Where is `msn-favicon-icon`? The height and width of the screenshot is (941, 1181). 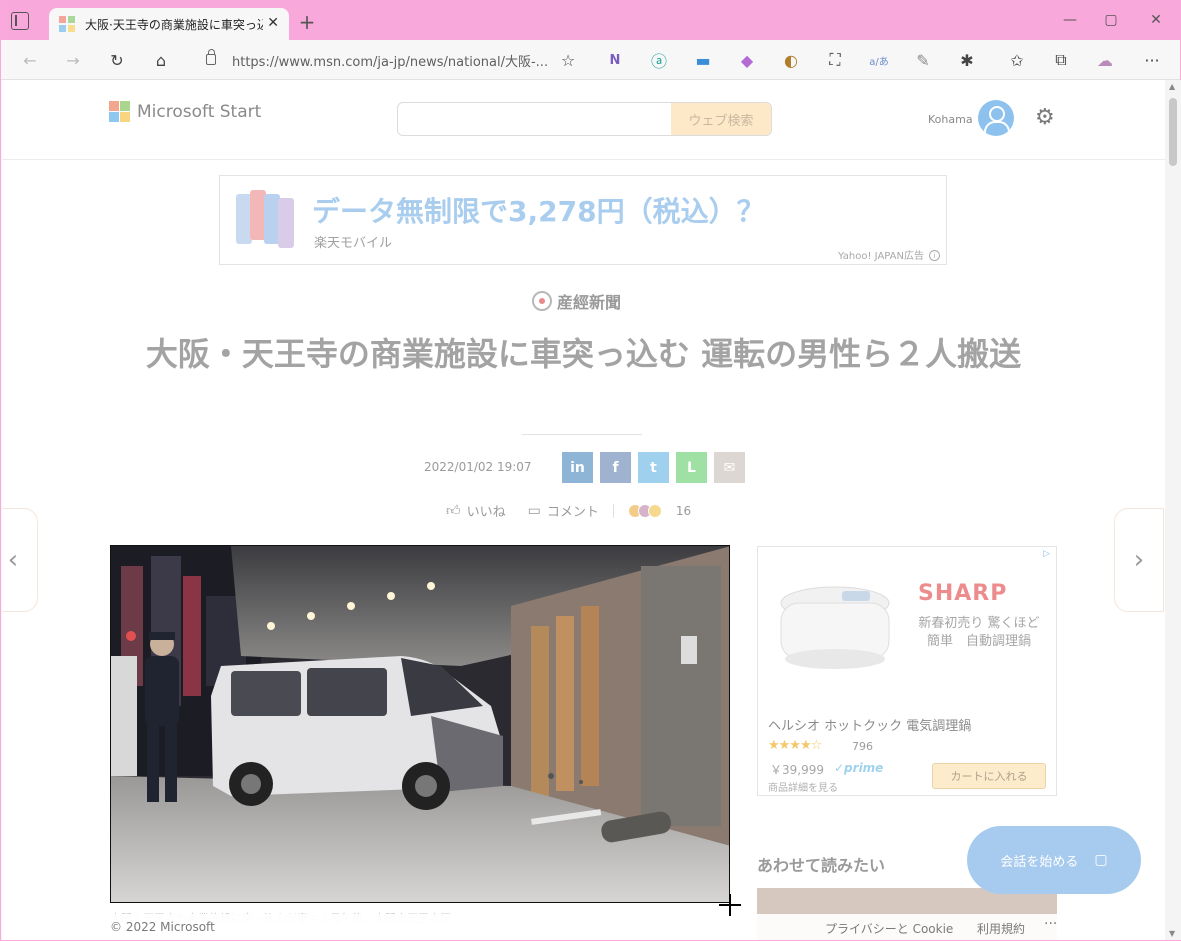 msn-favicon-icon is located at coordinates (67, 24).